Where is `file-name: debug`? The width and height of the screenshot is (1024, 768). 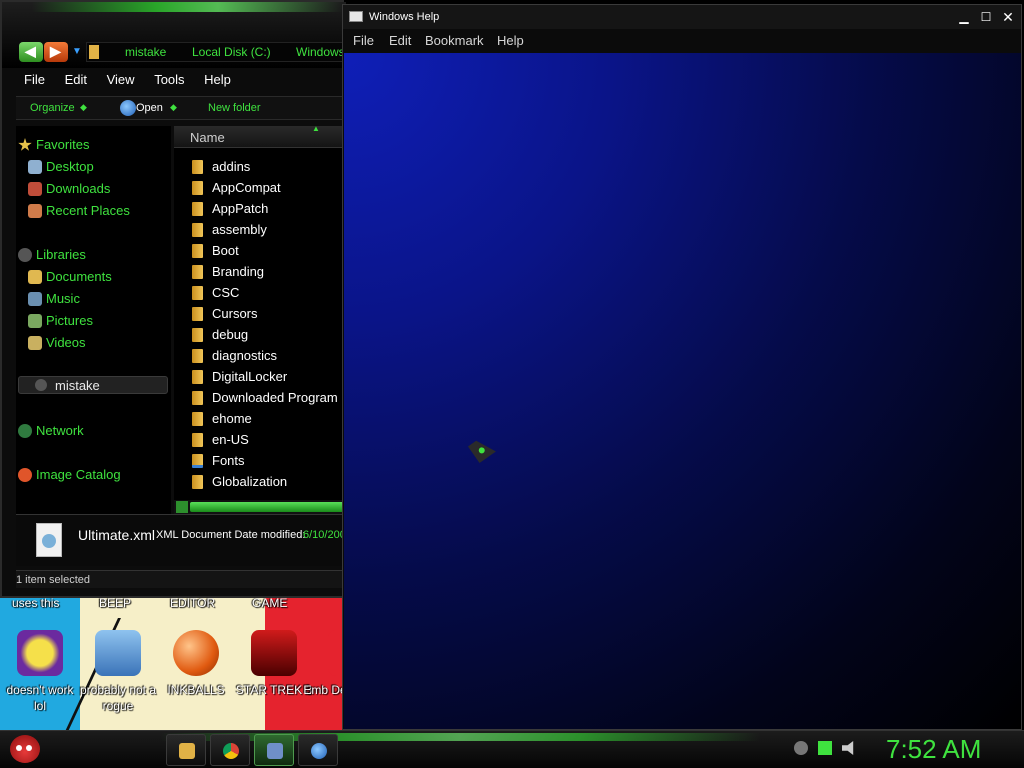
file-name: debug is located at coordinates (230, 334).